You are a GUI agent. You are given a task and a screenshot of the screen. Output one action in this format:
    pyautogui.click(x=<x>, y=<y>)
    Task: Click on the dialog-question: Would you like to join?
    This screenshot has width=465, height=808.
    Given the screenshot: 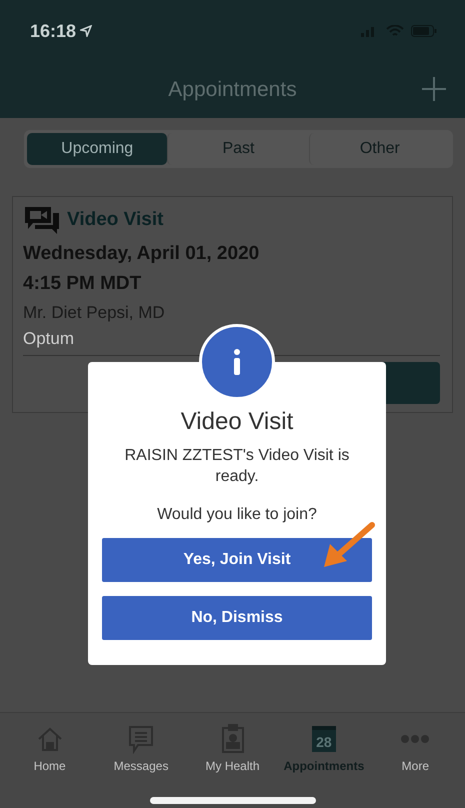 What is the action you would take?
    pyautogui.click(x=237, y=515)
    